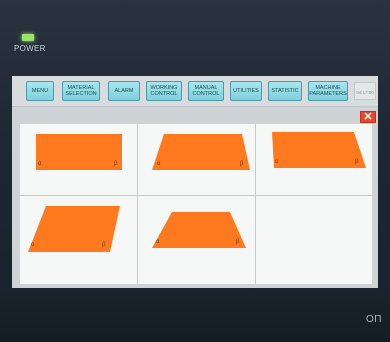  I want to click on shape-cell-2: α β, so click(197, 160).